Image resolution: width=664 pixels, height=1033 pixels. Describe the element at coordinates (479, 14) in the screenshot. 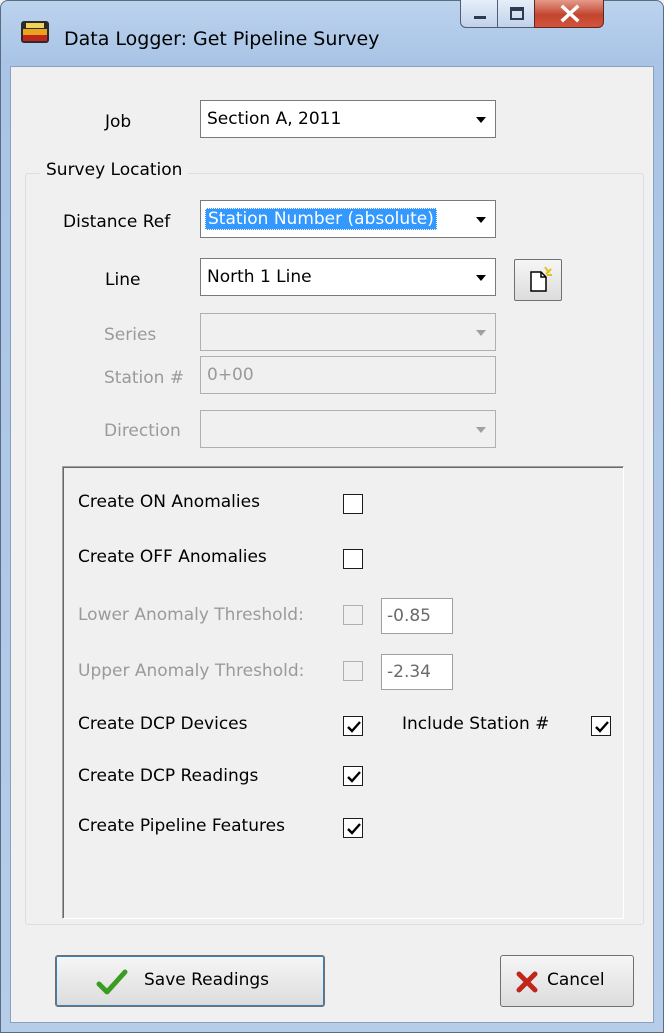

I see `minimize-button` at that location.